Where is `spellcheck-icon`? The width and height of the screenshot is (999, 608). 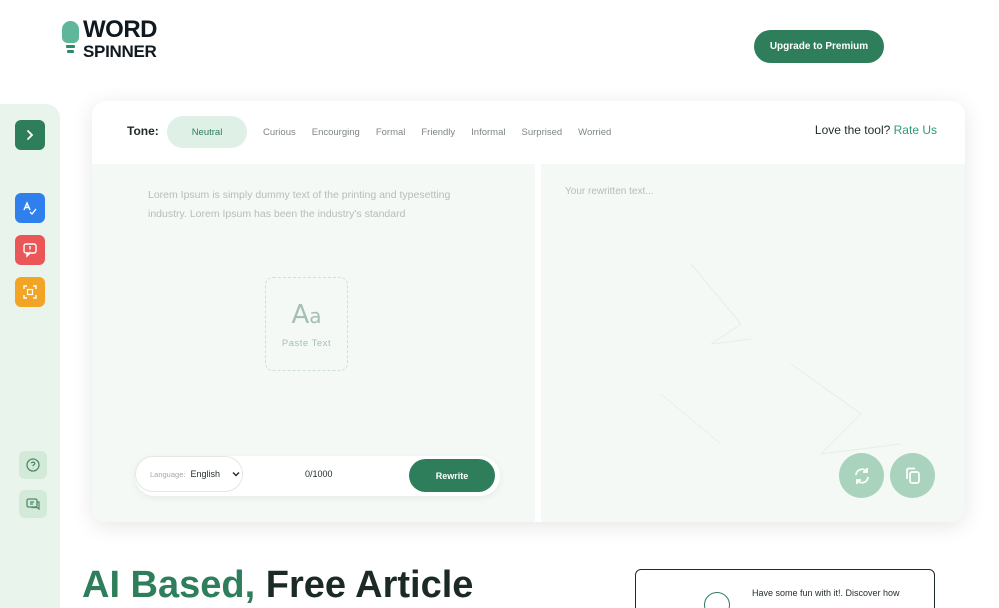 spellcheck-icon is located at coordinates (30, 208).